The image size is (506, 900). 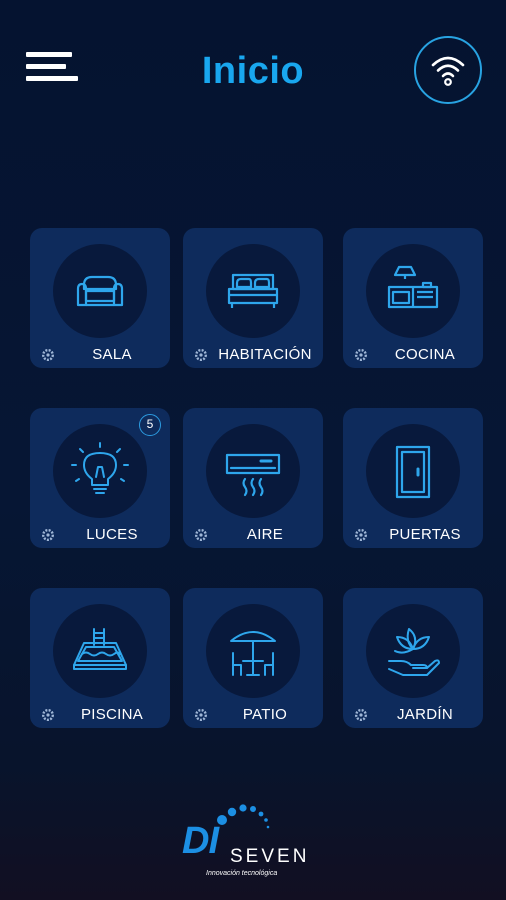 What do you see at coordinates (425, 714) in the screenshot?
I see `tile-label: JARDÍN` at bounding box center [425, 714].